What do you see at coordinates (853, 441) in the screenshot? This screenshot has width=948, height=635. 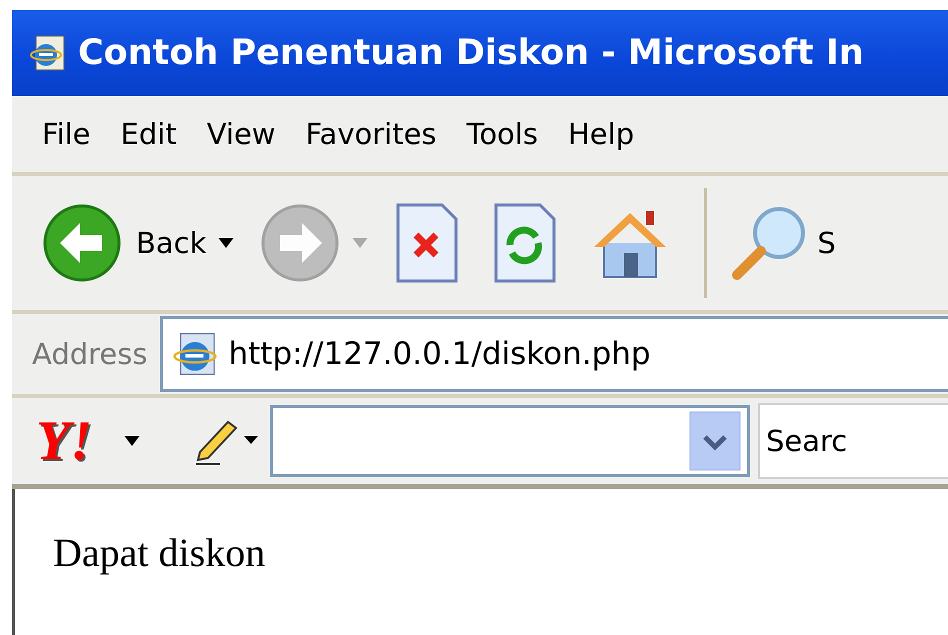 I see `search-button: Searc` at bounding box center [853, 441].